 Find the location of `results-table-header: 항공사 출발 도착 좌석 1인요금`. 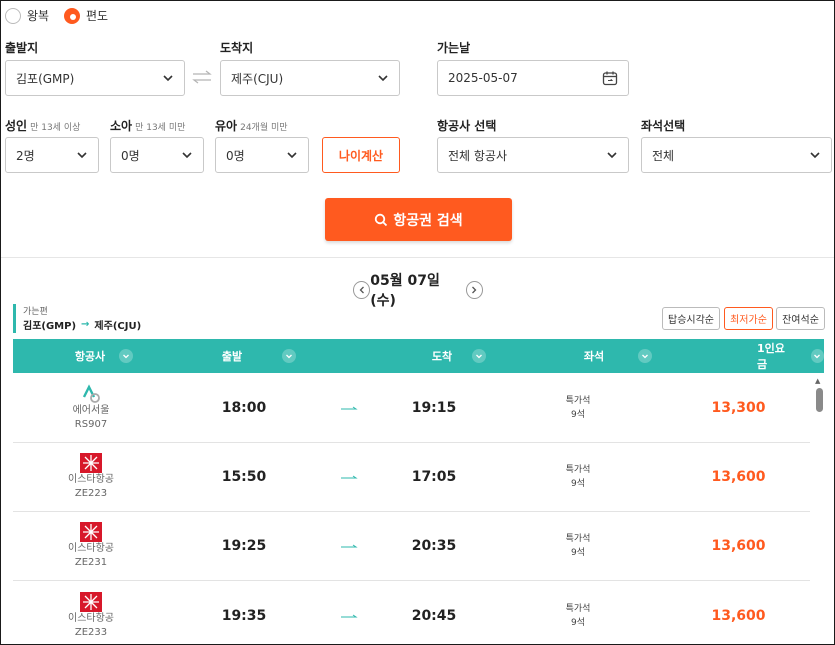

results-table-header: 항공사 출발 도착 좌석 1인요금 is located at coordinates (418, 356).